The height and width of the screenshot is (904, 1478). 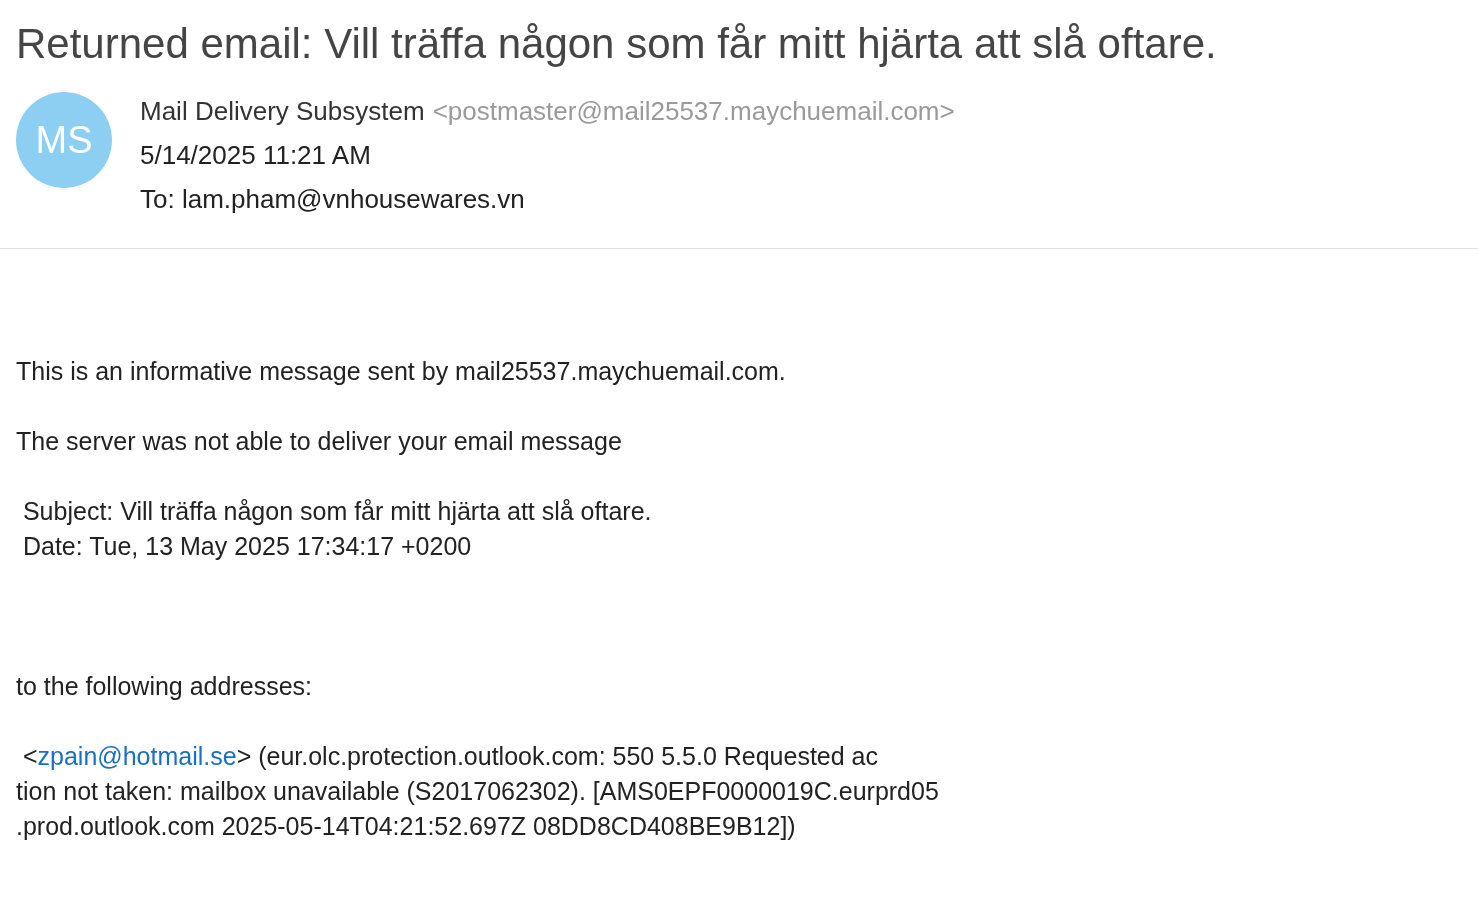 I want to click on email-subject: Returned email: Vill träffa någon som får mitt hjärta att slå oftare., so click(x=616, y=44).